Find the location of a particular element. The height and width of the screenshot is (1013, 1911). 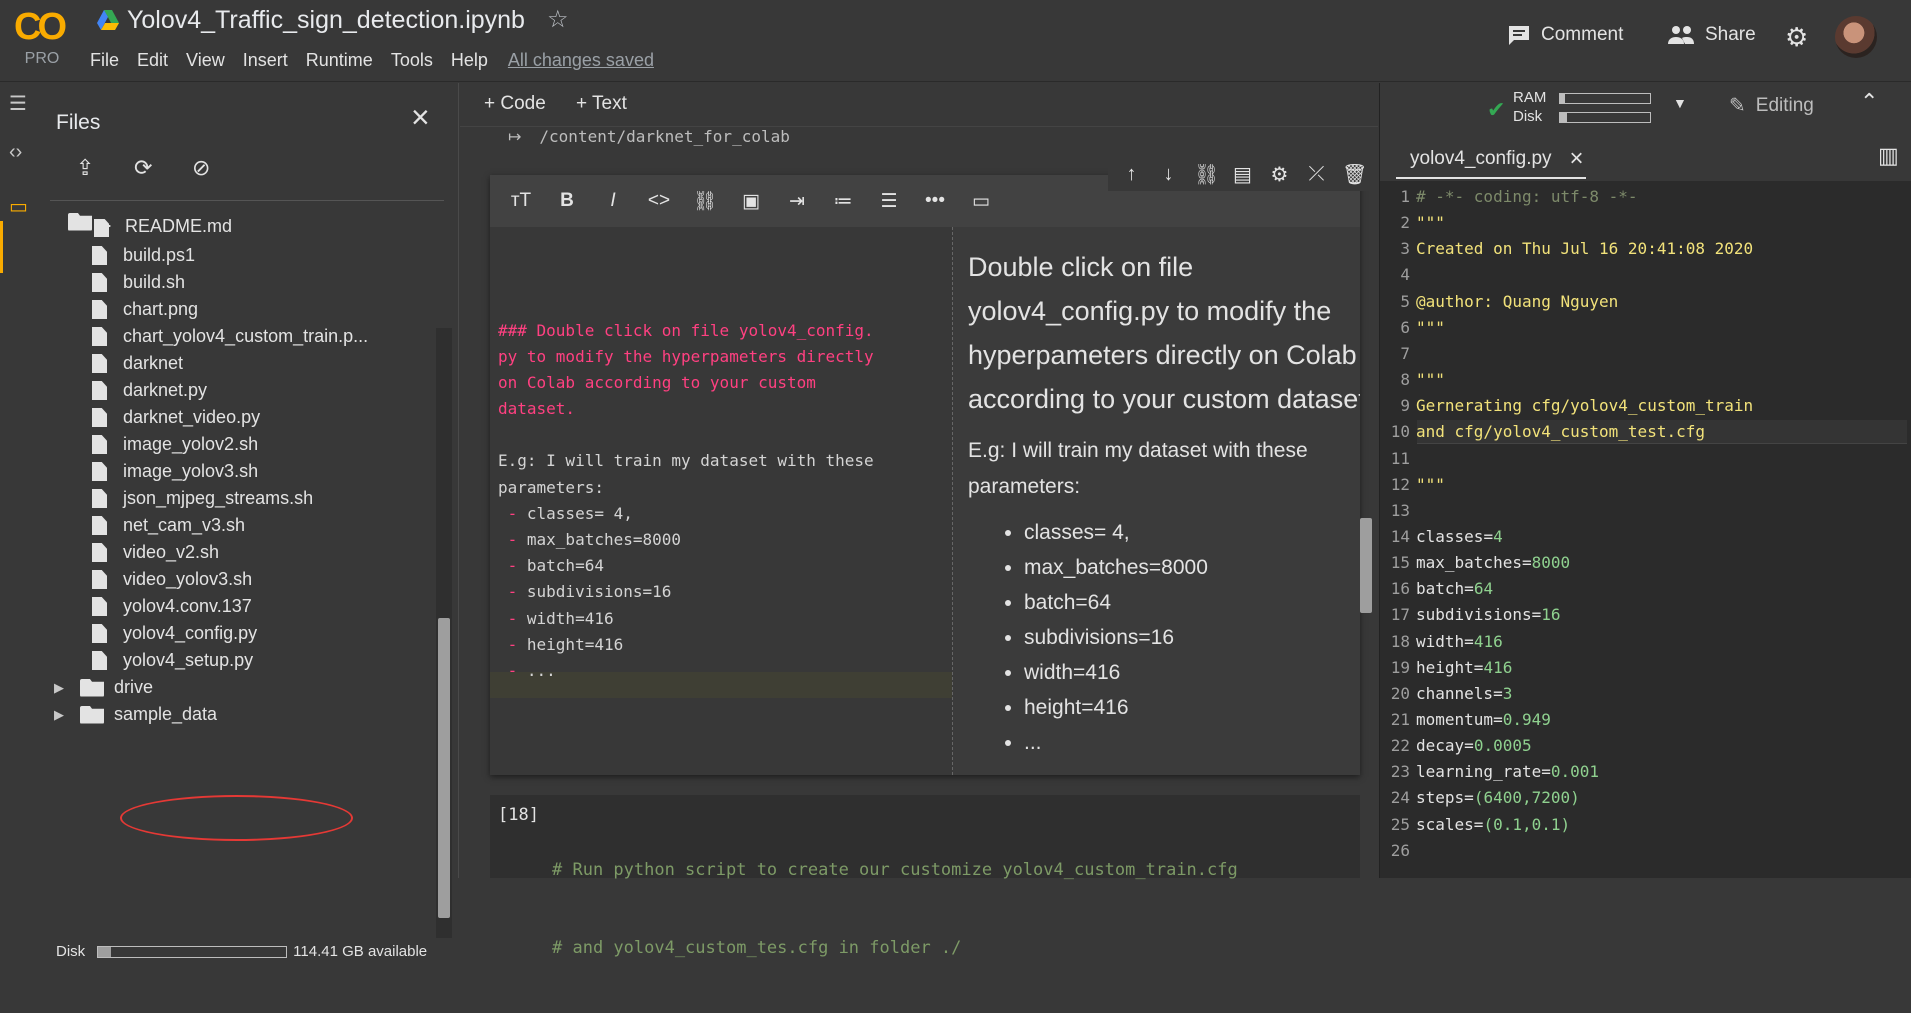

editor-line: 12 """ is located at coordinates (1412, 485).